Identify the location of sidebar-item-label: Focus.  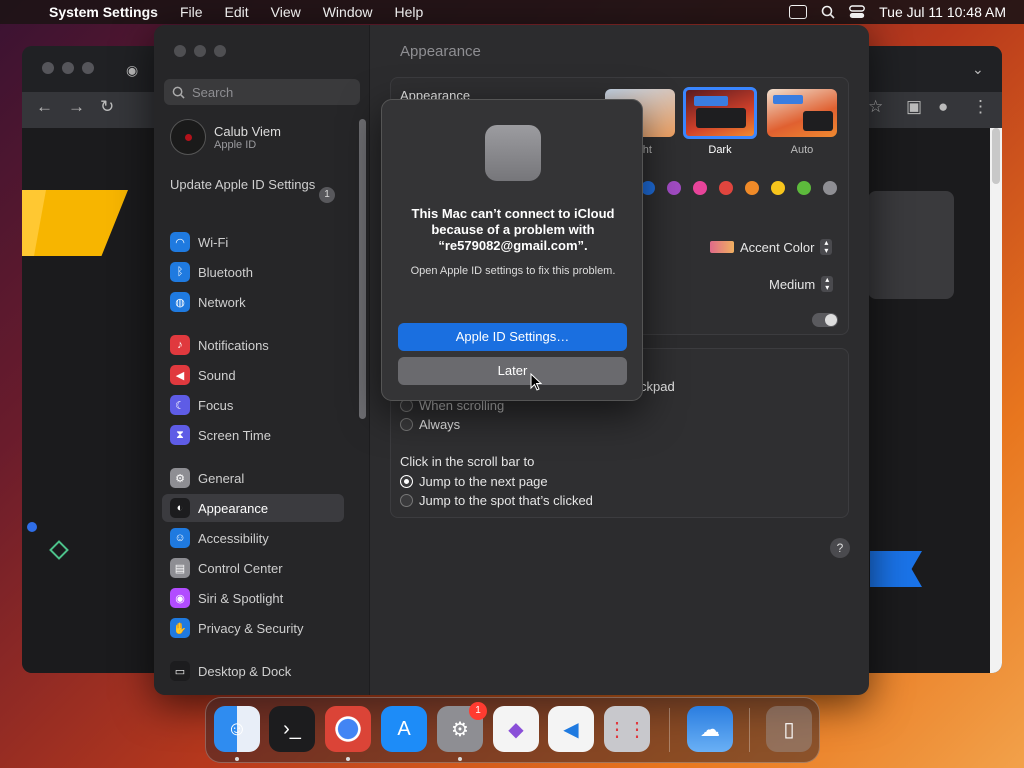
(216, 405).